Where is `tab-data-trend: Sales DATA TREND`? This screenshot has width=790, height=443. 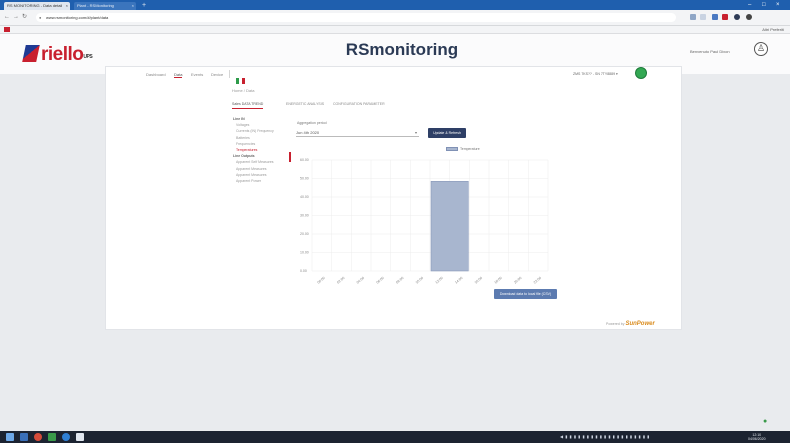
tab-data-trend: Sales DATA TREND is located at coordinates (248, 105).